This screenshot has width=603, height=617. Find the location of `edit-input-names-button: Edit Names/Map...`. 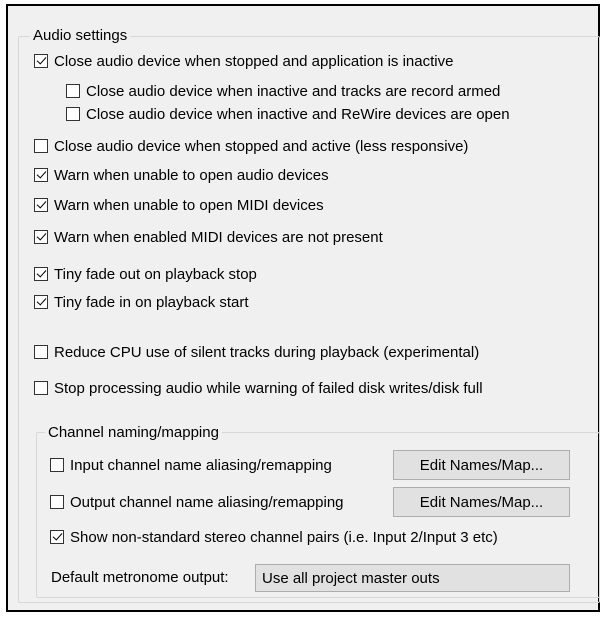

edit-input-names-button: Edit Names/Map... is located at coordinates (481, 465).